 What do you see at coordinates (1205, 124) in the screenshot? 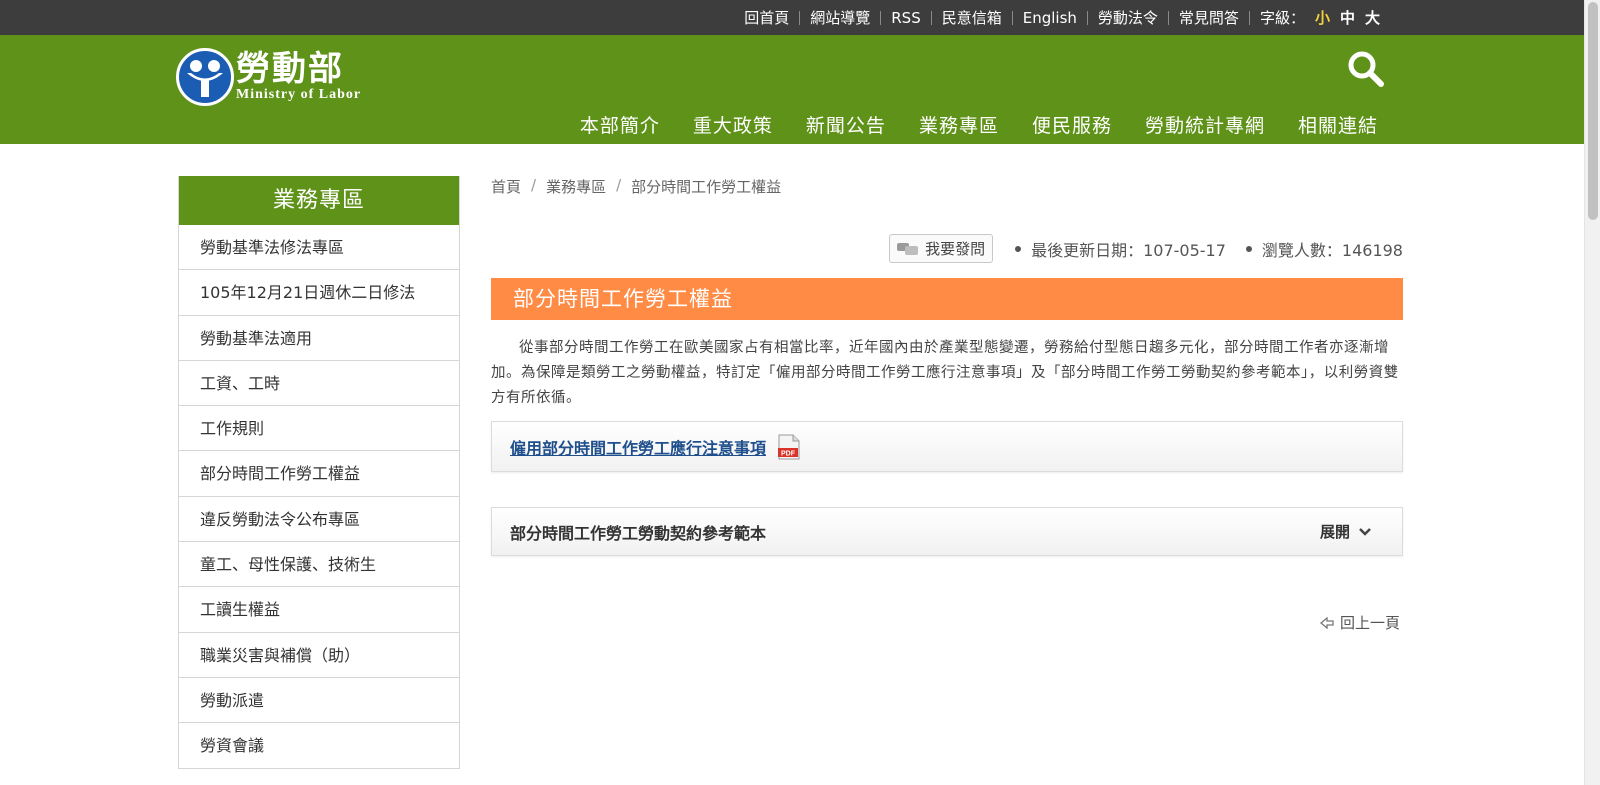
I see `nav-item-statistics: 勞動統計專網` at bounding box center [1205, 124].